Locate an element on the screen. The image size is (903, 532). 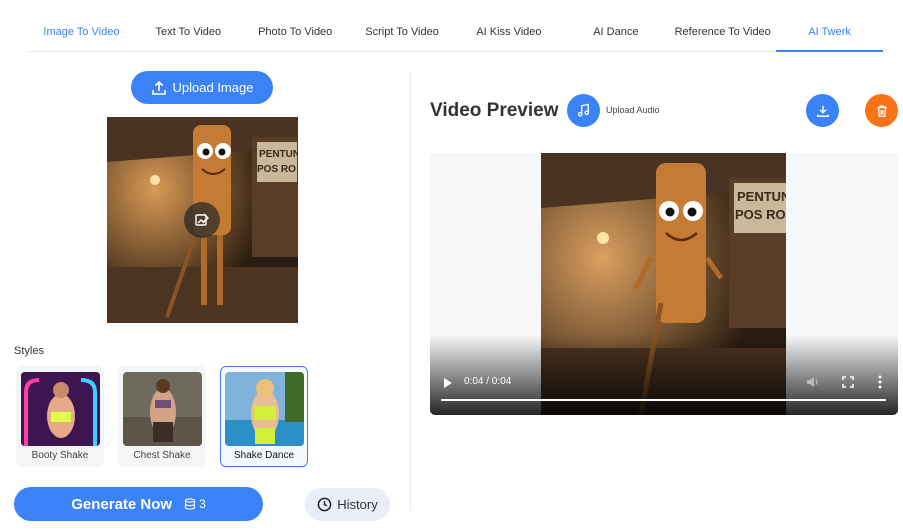
generate-label: Generate Now is located at coordinates (122, 504).